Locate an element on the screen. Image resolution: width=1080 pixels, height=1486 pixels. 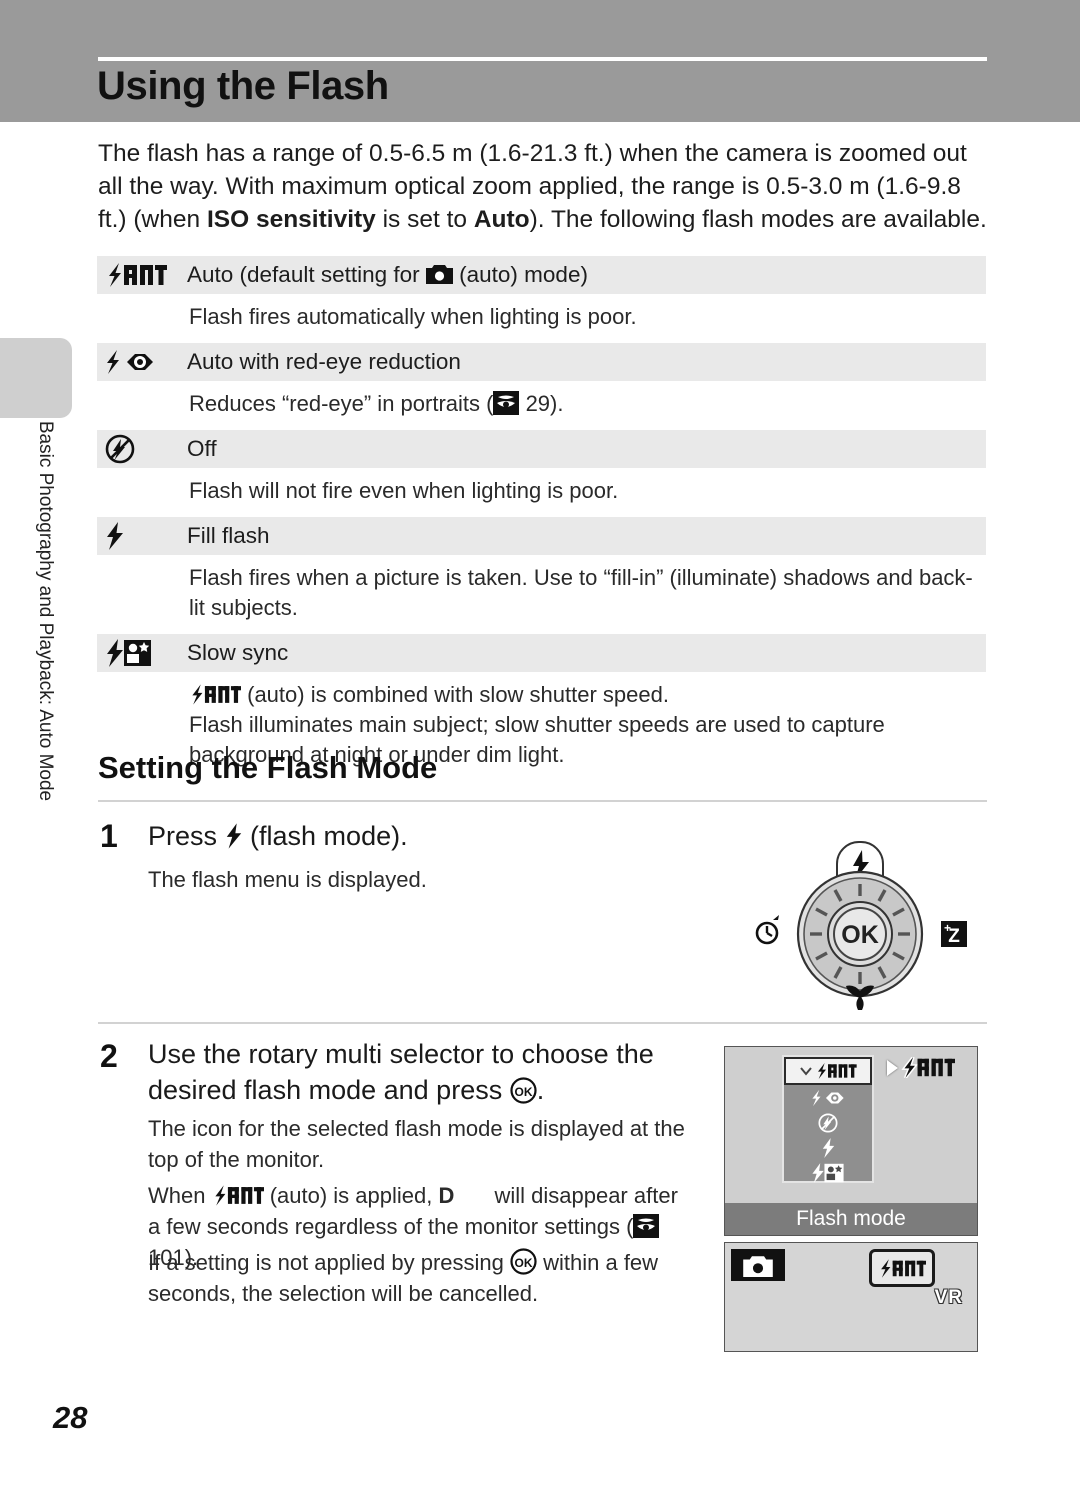
flash-menu-item-off is located at coordinates (828, 1122).